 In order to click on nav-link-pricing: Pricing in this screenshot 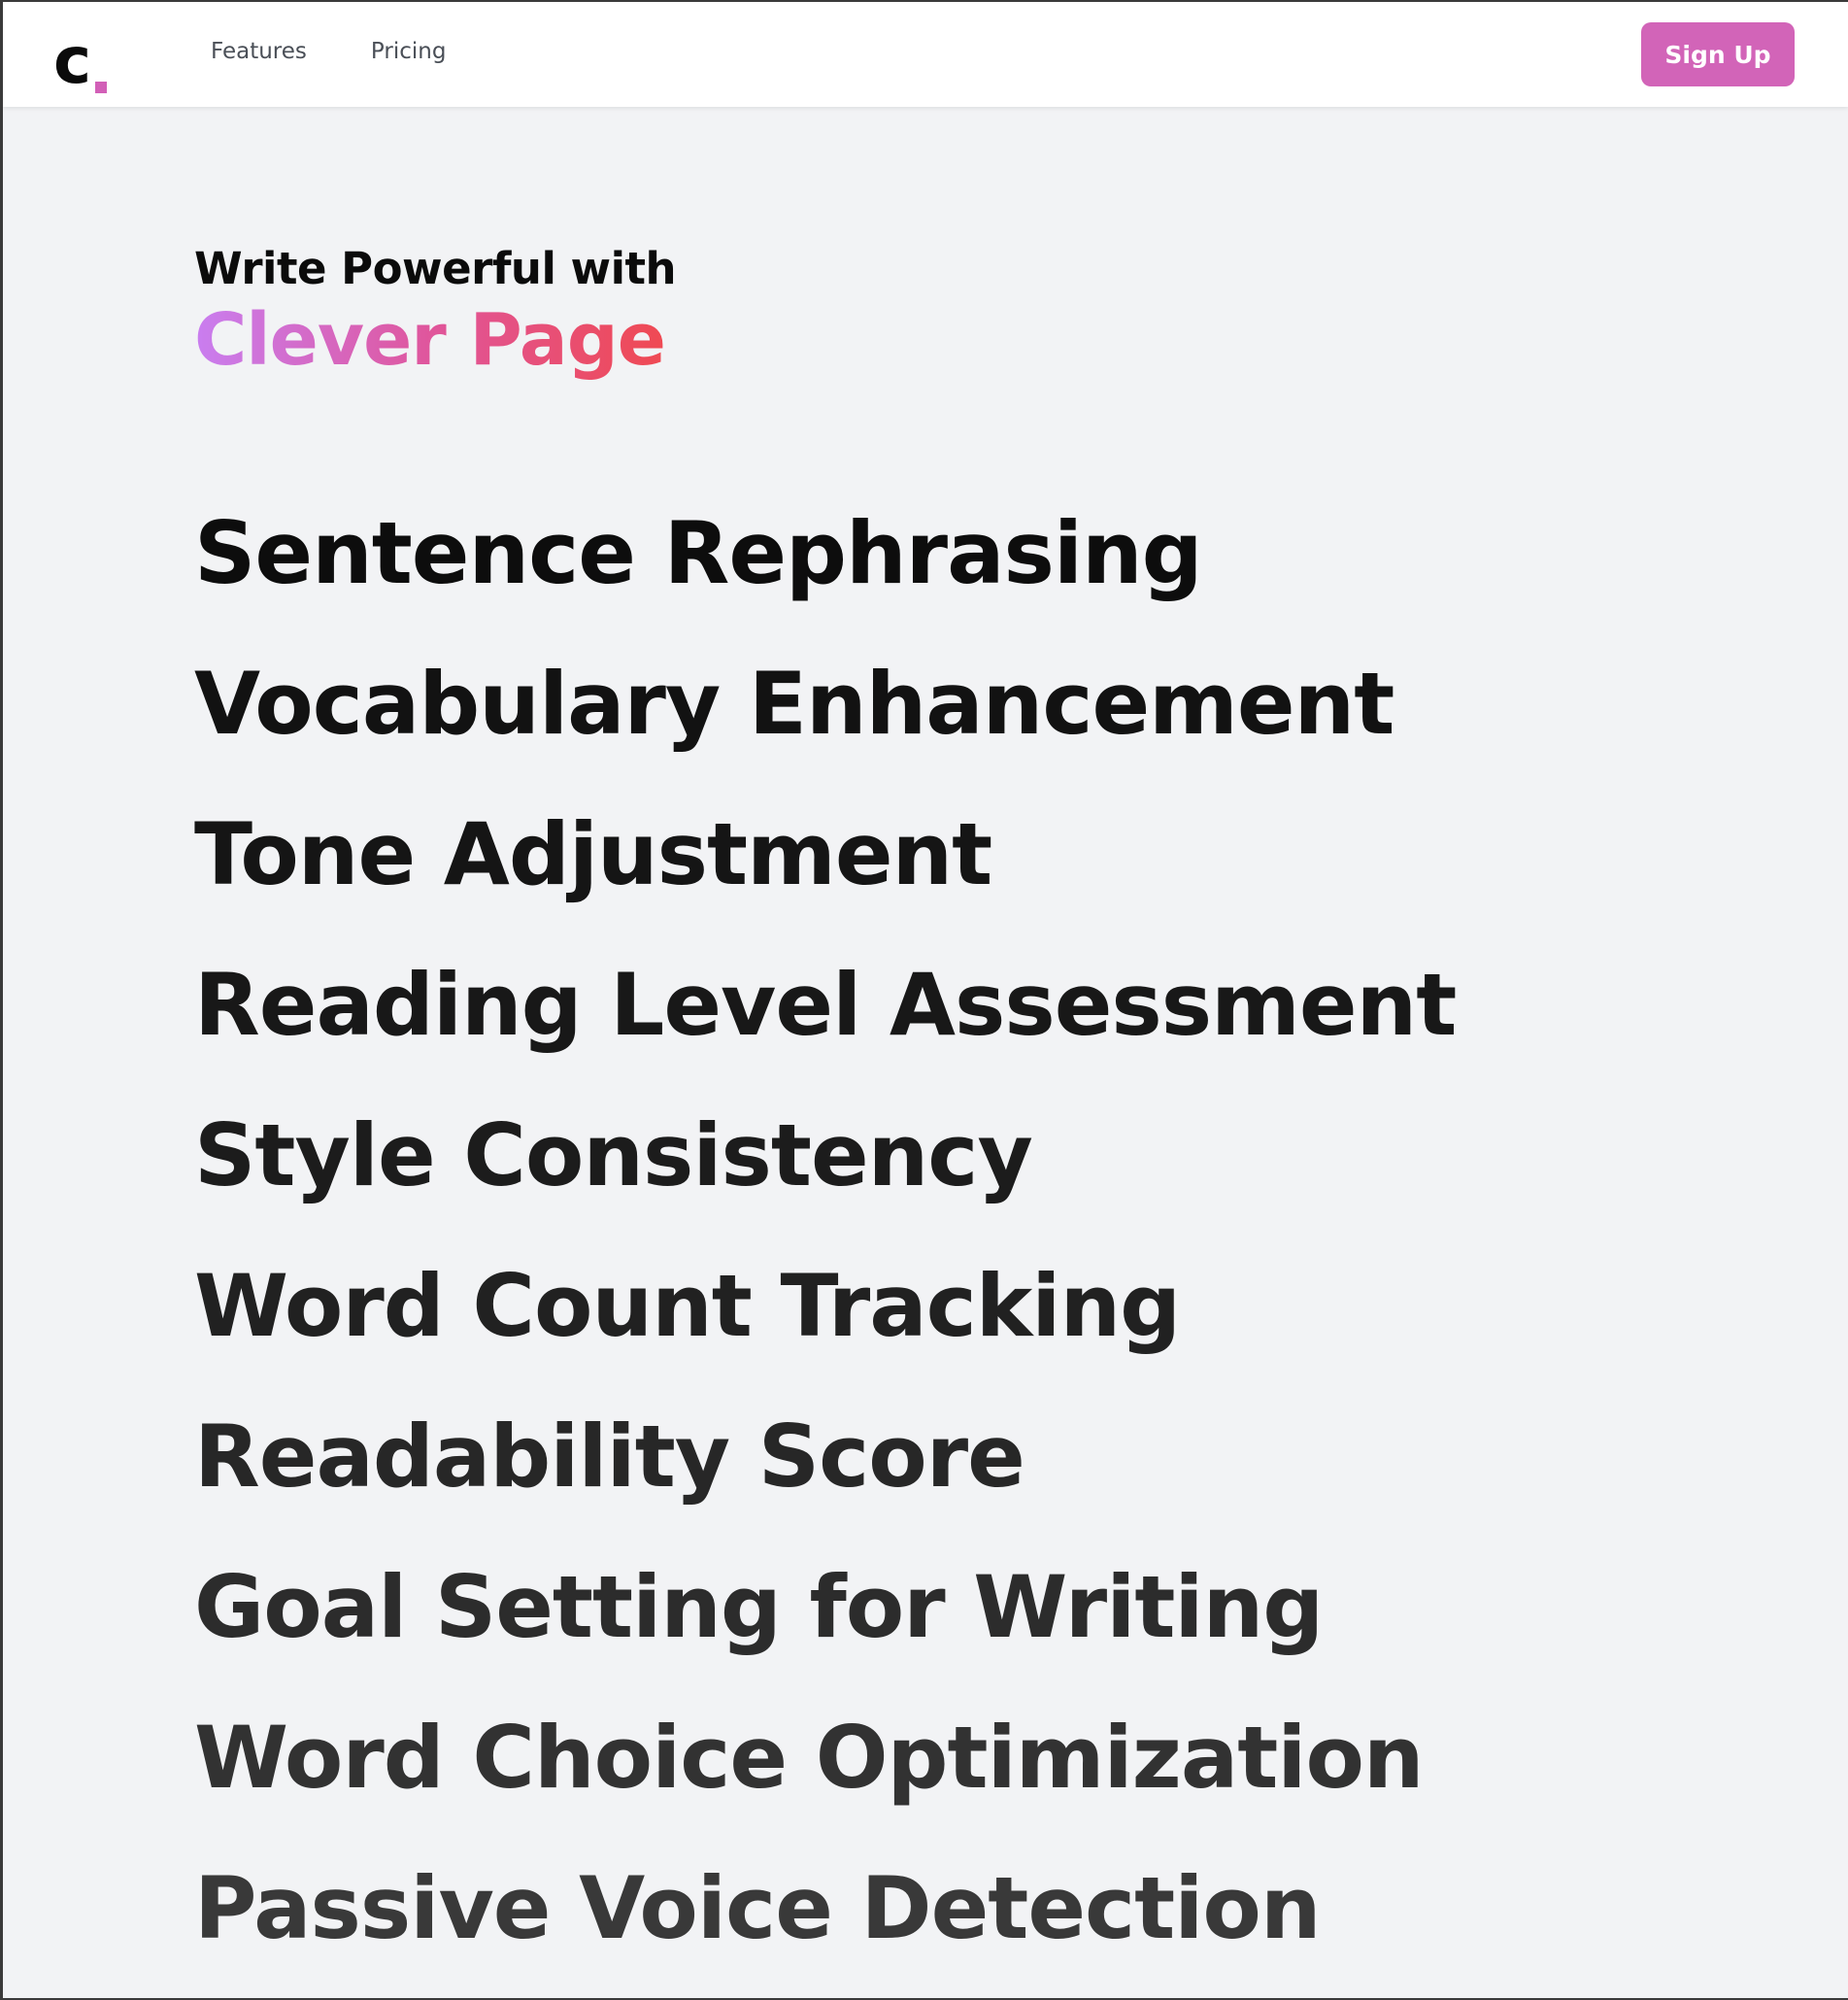, I will do `click(409, 52)`.